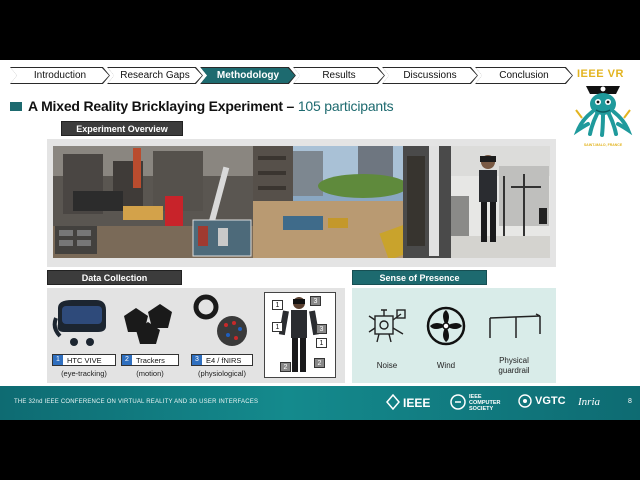 This screenshot has width=640, height=480. I want to click on e4-fnirs-image, so click(220, 320).